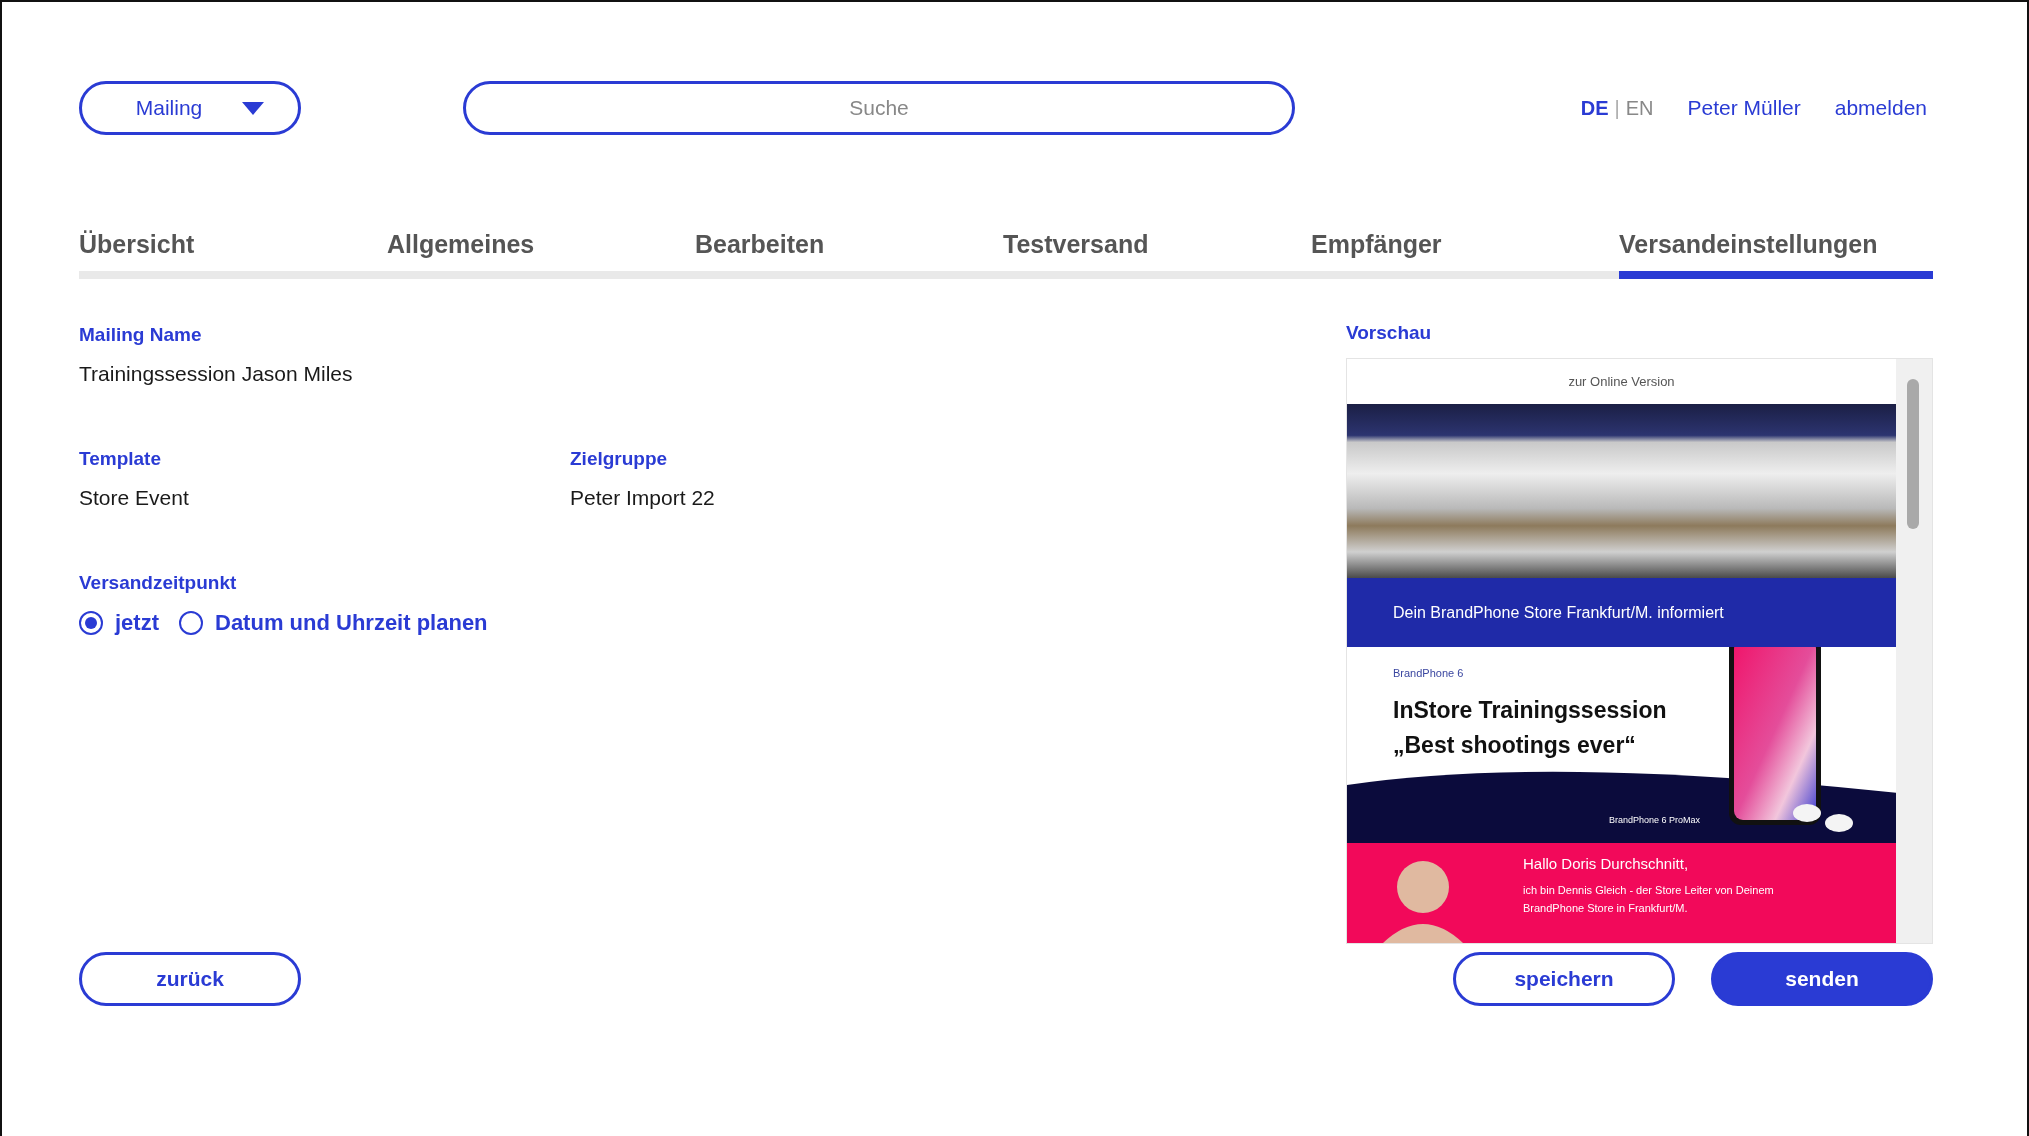 The image size is (2029, 1136). Describe the element at coordinates (1606, 863) in the screenshot. I see `email-greeting: Hallo Doris Durchschnitt,` at that location.